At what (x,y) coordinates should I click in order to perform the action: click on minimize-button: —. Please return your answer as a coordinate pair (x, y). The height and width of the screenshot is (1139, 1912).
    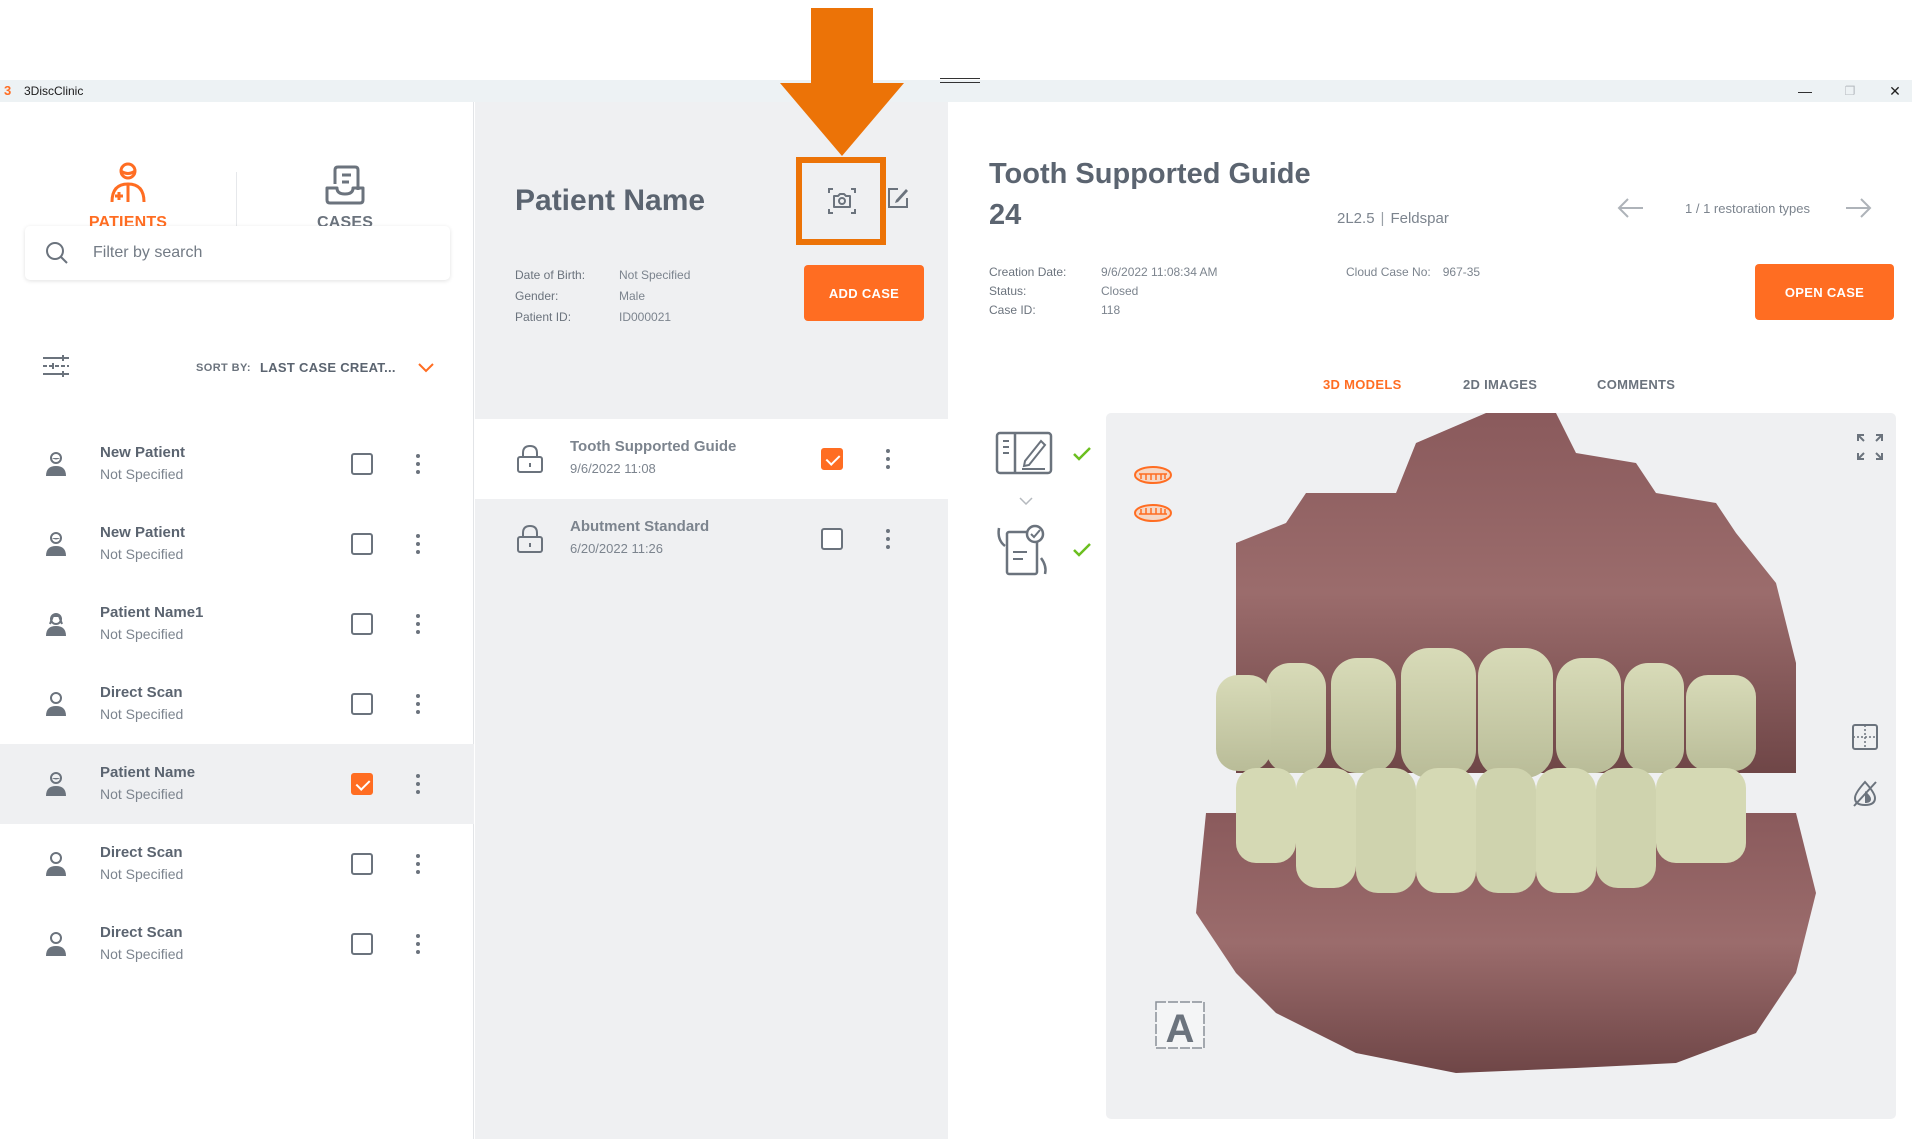
    Looking at the image, I should click on (1805, 91).